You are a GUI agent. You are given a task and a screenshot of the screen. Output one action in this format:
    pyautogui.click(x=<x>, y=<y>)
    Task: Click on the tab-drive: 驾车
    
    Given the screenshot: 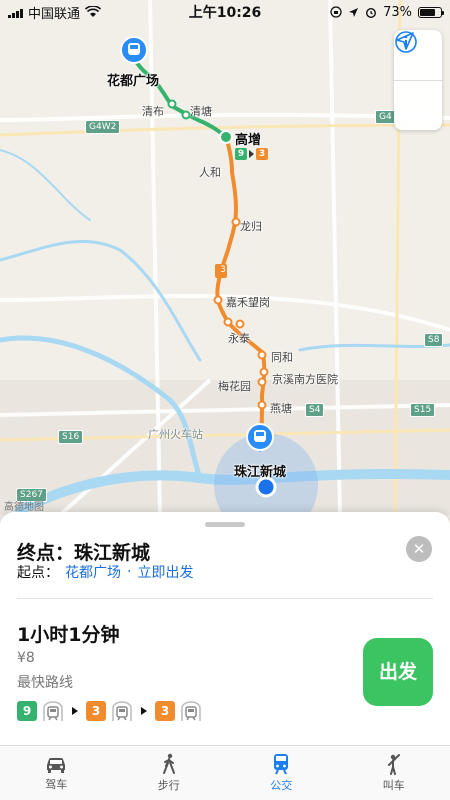 What is the action you would take?
    pyautogui.click(x=56, y=773)
    